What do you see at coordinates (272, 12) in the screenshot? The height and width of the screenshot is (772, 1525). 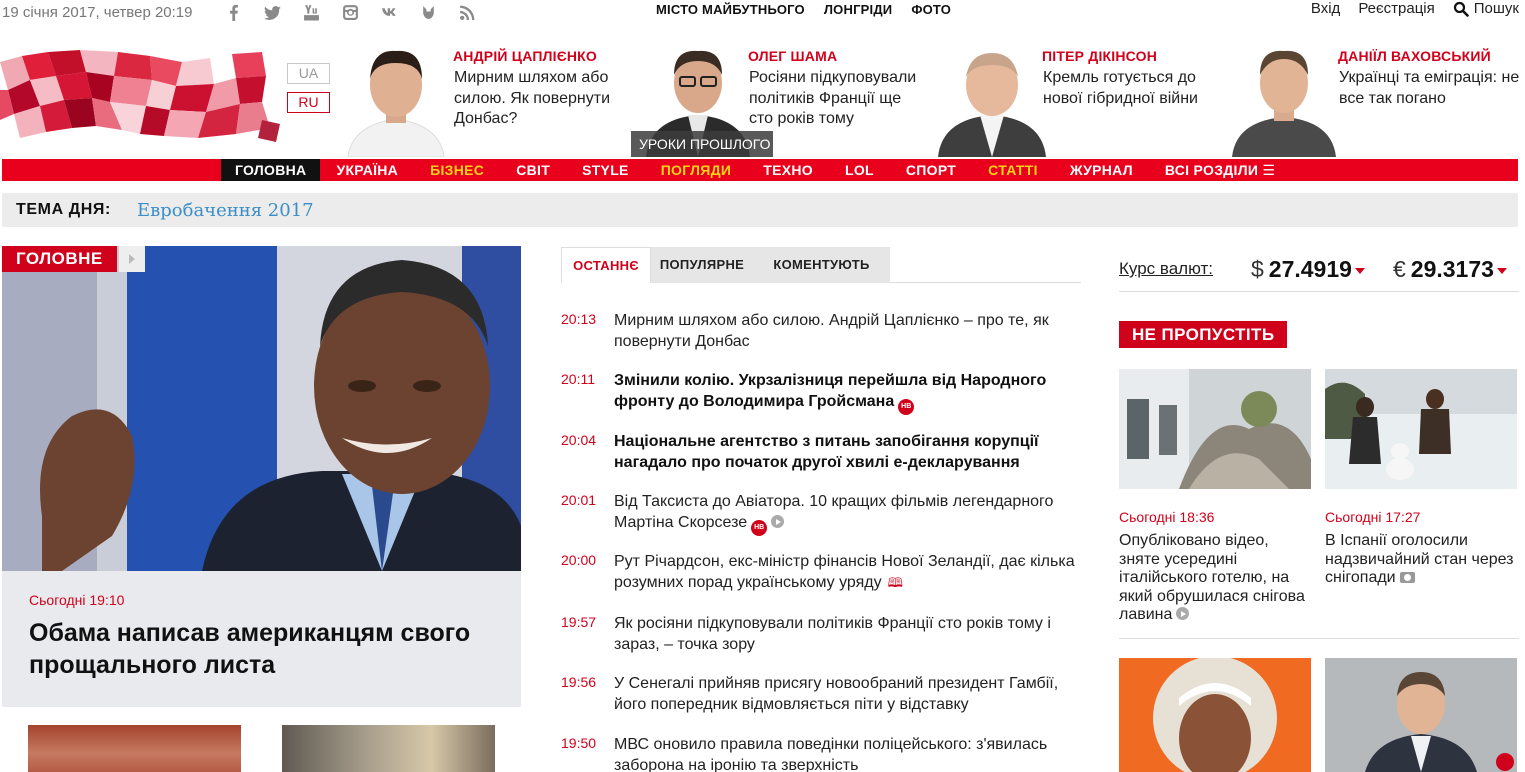 I see `twitter-icon` at bounding box center [272, 12].